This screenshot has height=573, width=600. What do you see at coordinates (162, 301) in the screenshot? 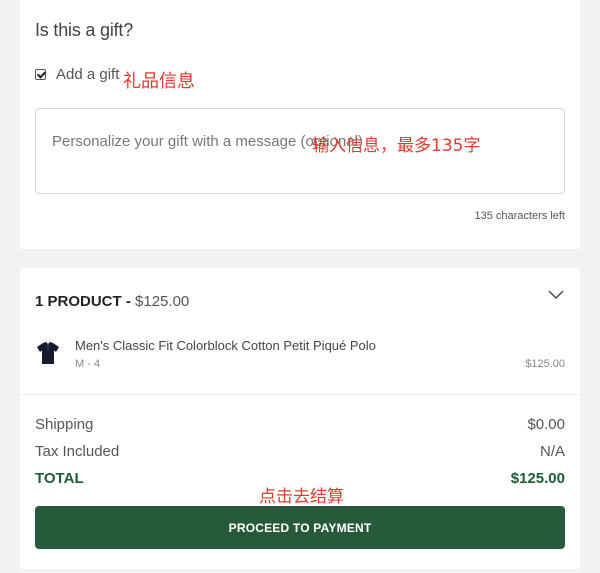
I see `product-total: $125.00` at bounding box center [162, 301].